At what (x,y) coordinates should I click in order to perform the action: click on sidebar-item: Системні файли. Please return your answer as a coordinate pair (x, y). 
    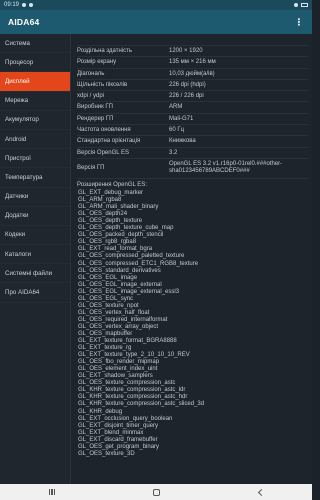
    Looking at the image, I should click on (35, 274).